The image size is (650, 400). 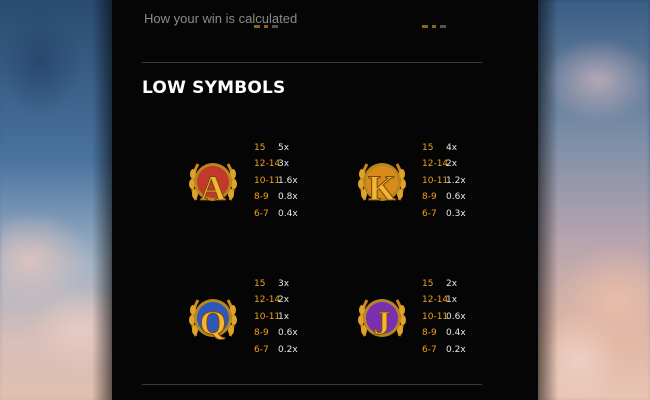 I want to click on symbol-a-icon: A, so click(x=213, y=186).